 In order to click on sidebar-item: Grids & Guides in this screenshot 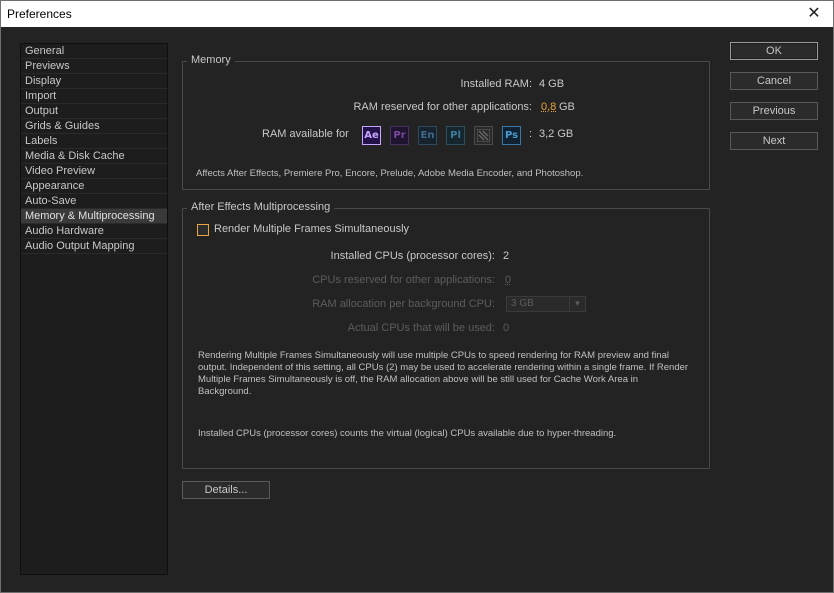, I will do `click(94, 126)`.